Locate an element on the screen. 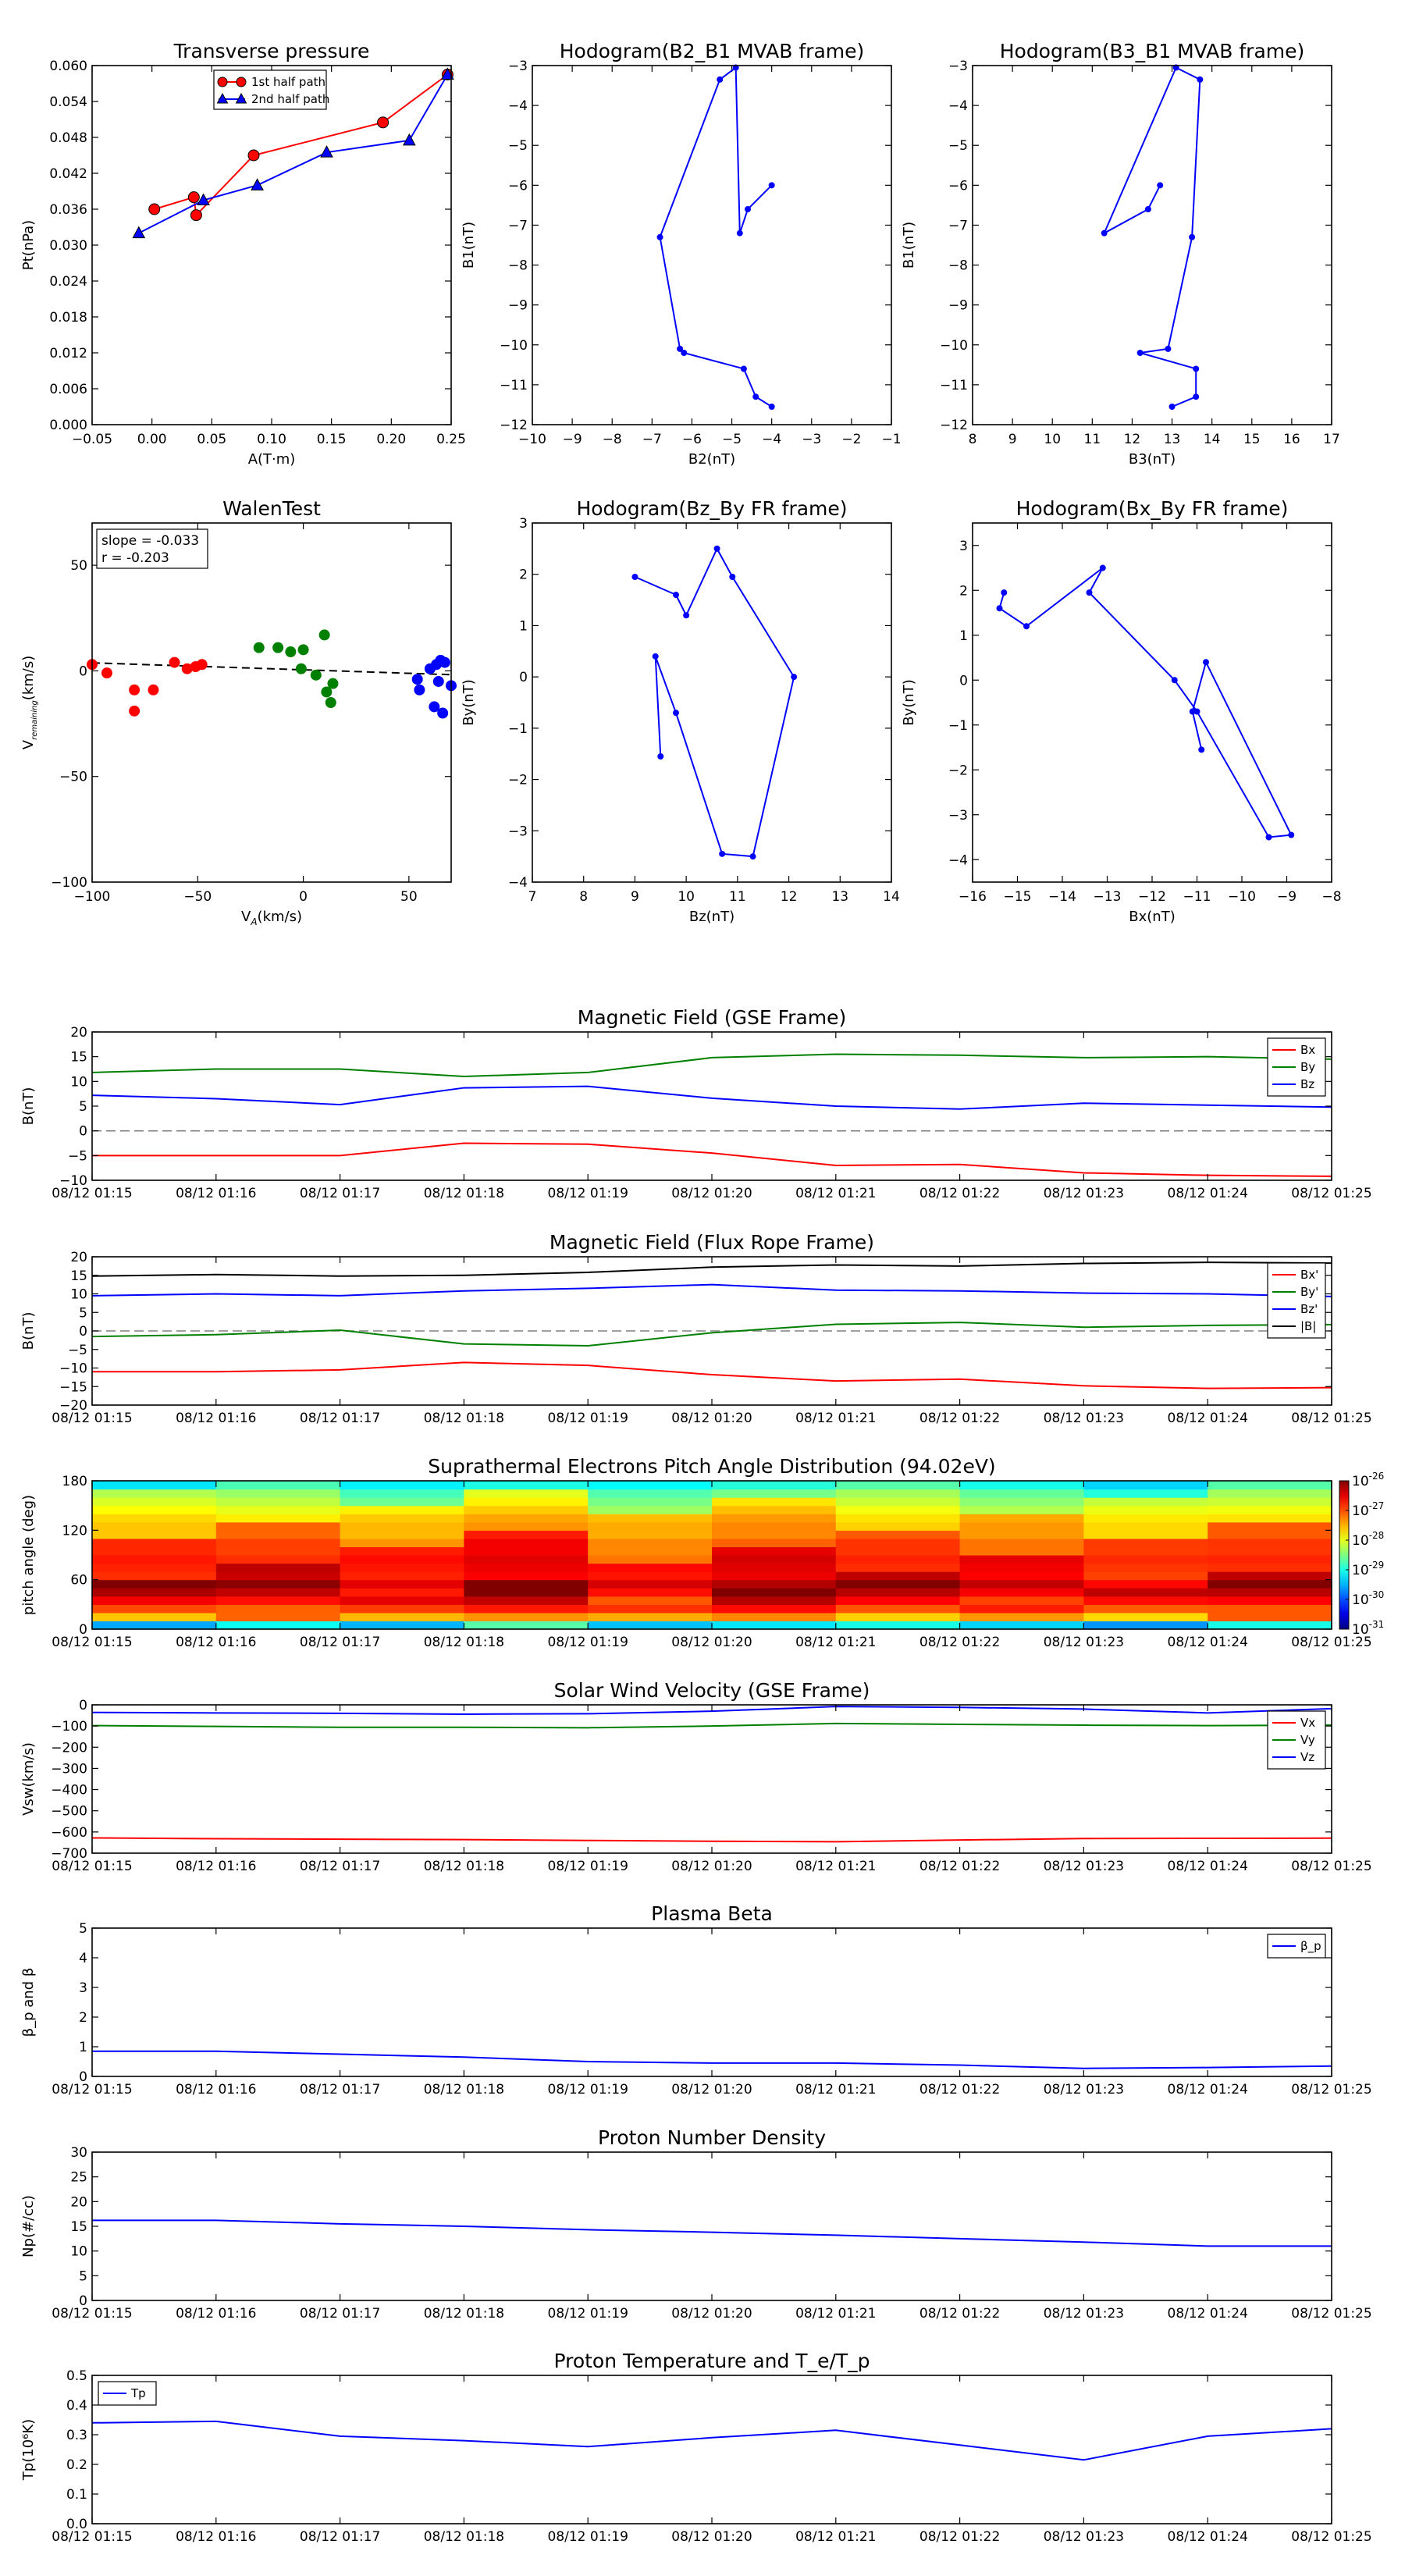 This screenshot has height=2576, width=1405. time-tick-label: 08/12 01:17 is located at coordinates (340, 1193).